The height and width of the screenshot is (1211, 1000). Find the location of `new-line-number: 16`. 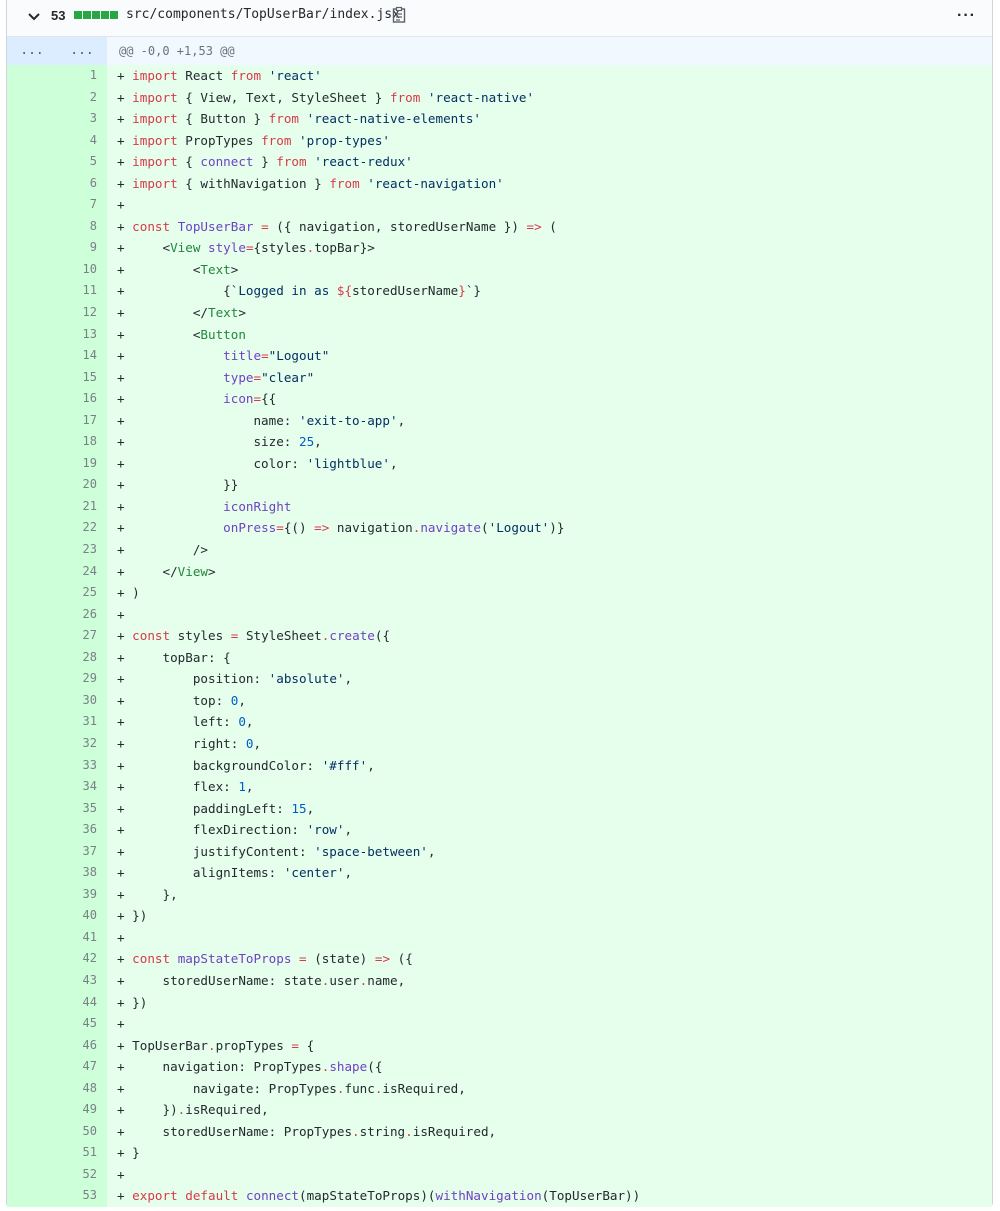

new-line-number: 16 is located at coordinates (82, 399).